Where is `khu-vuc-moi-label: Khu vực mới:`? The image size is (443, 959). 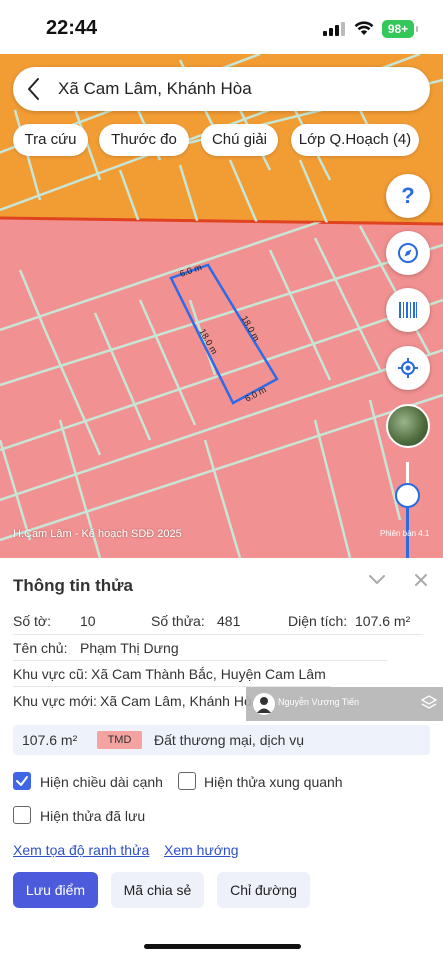
khu-vuc-moi-label: Khu vực mới: is located at coordinates (55, 701).